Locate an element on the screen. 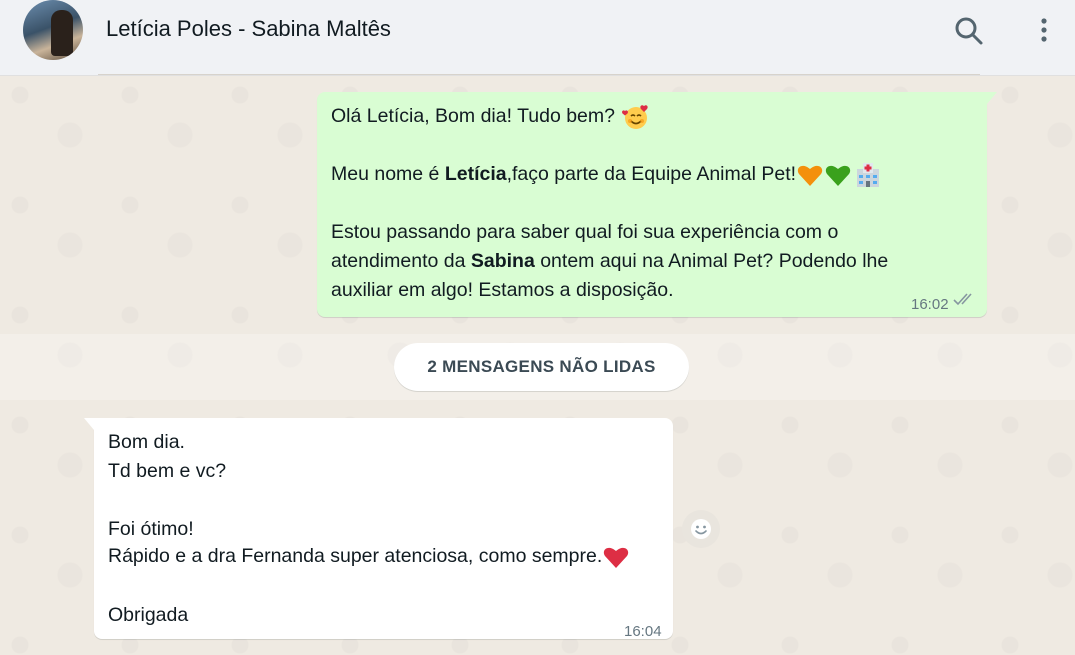  kebab-menu-icon is located at coordinates (1044, 30).